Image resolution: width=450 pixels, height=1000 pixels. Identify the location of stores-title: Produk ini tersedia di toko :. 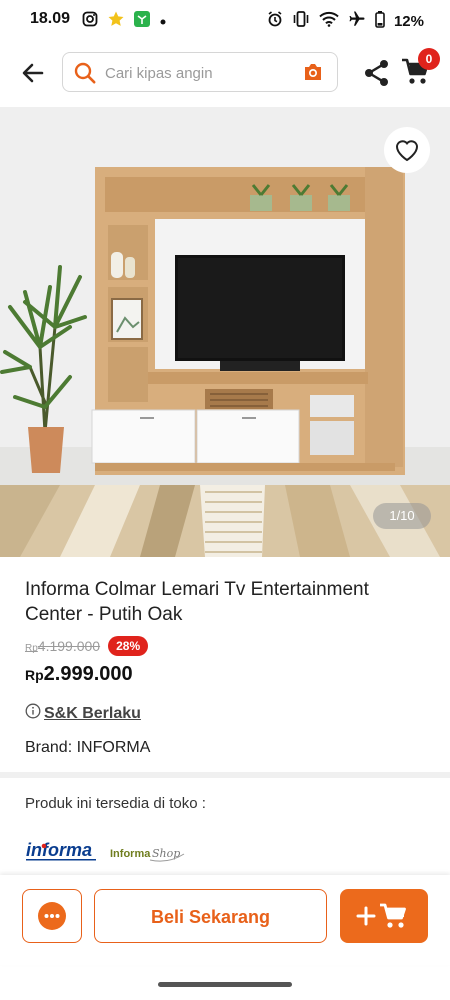
(115, 803).